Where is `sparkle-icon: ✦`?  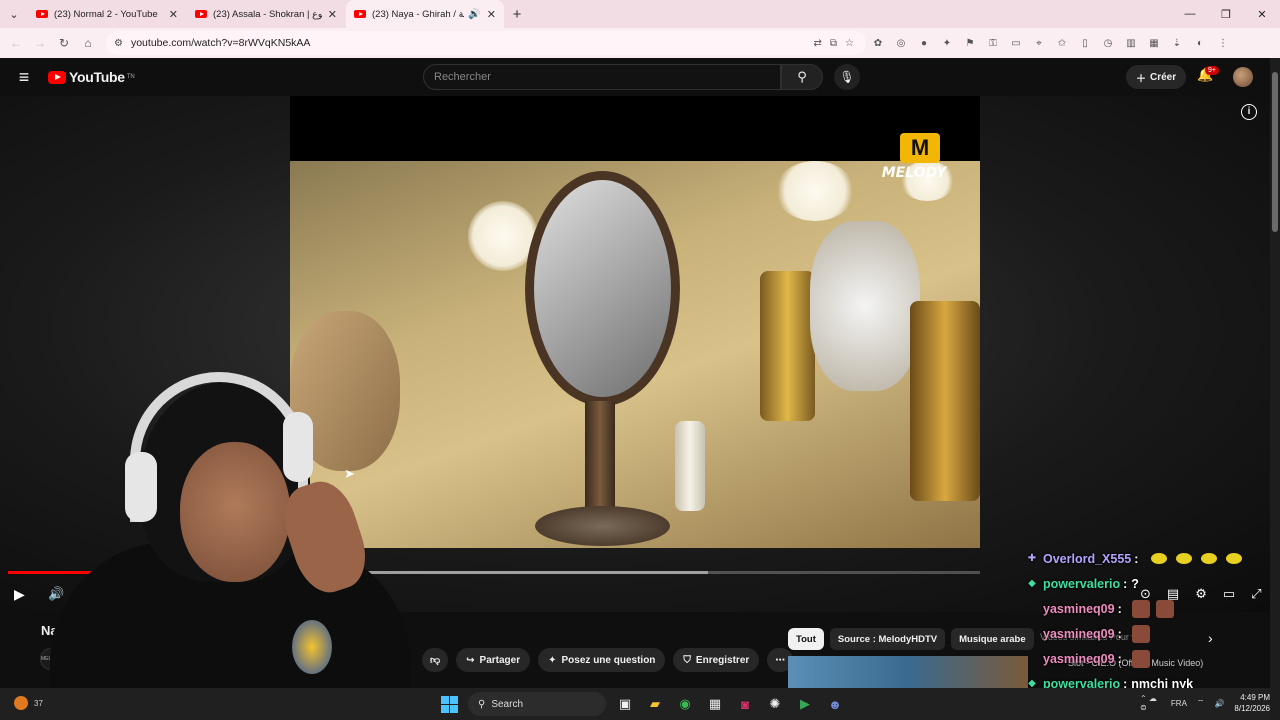 sparkle-icon: ✦ is located at coordinates (552, 660).